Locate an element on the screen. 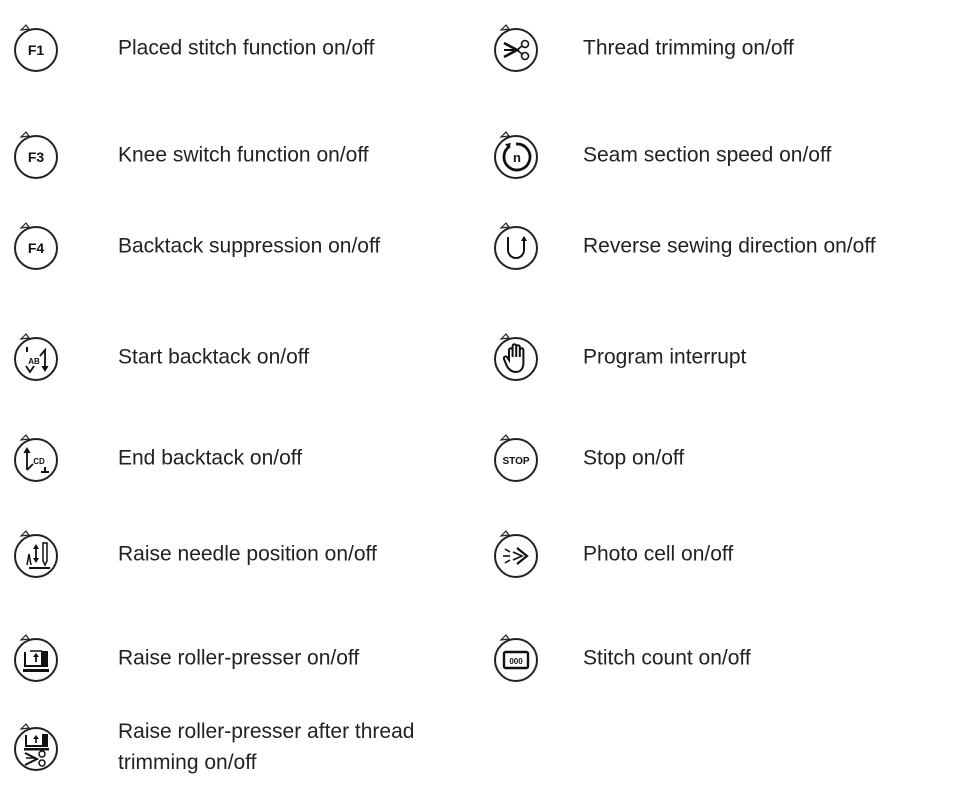  function-row-reverse-direction: Reverse sewing direction on/off is located at coordinates (722, 246).